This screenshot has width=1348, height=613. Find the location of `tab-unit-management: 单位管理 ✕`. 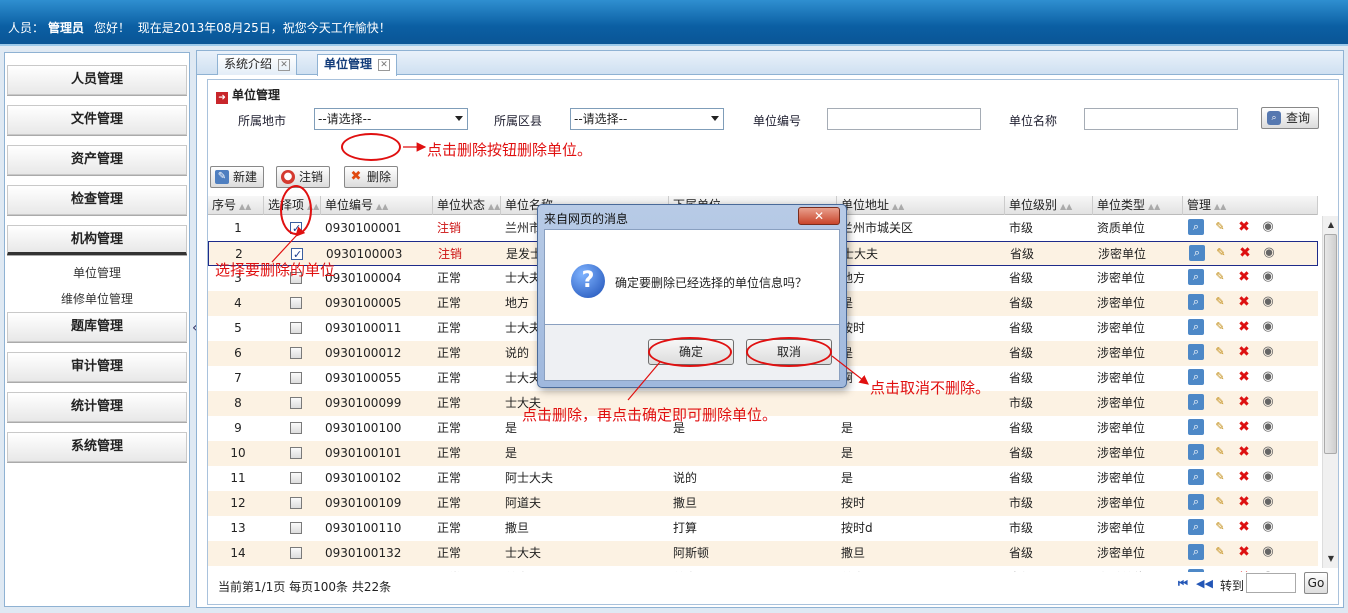

tab-unit-management: 单位管理 ✕ is located at coordinates (357, 65).